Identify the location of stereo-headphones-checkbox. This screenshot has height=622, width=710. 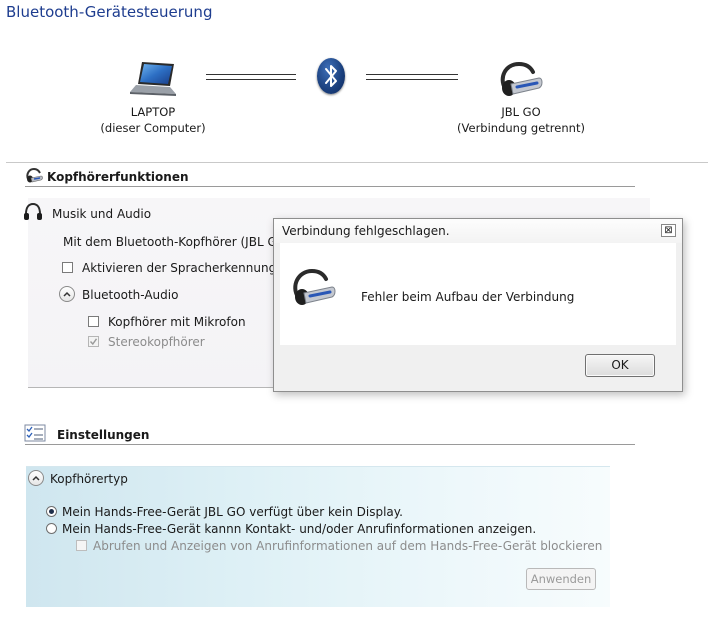
(93, 341).